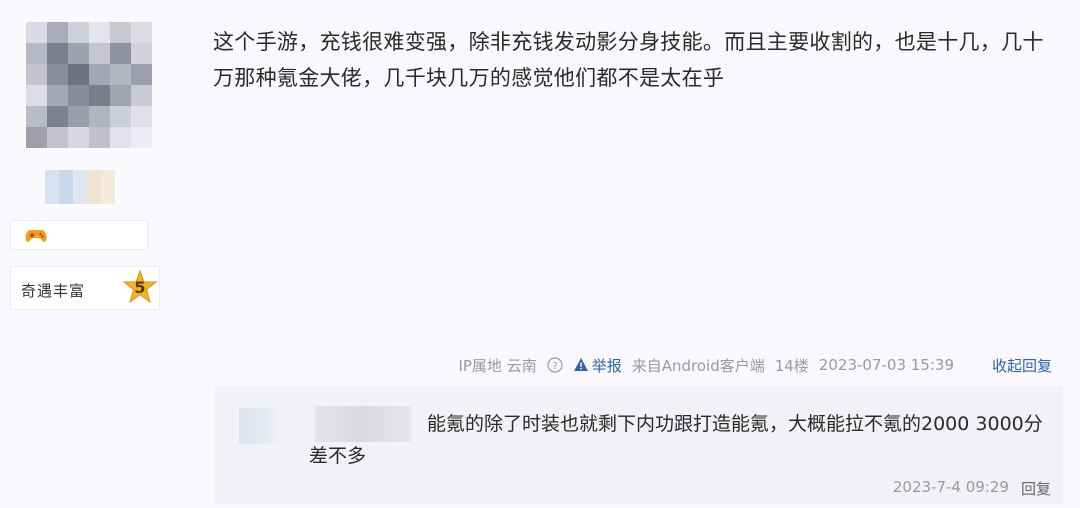 The width and height of the screenshot is (1080, 508). Describe the element at coordinates (80, 187) in the screenshot. I see `username` at that location.